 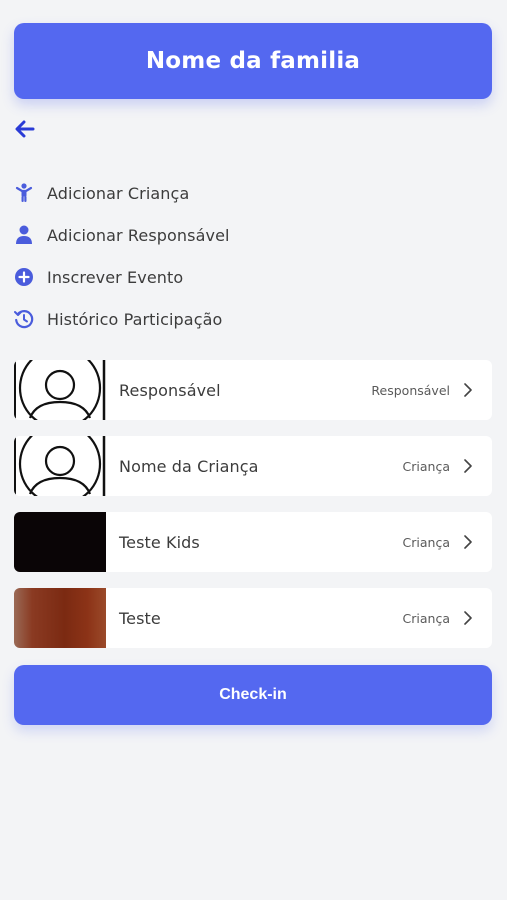 I want to click on menu-item-label: Adicionar Criança, so click(x=118, y=193).